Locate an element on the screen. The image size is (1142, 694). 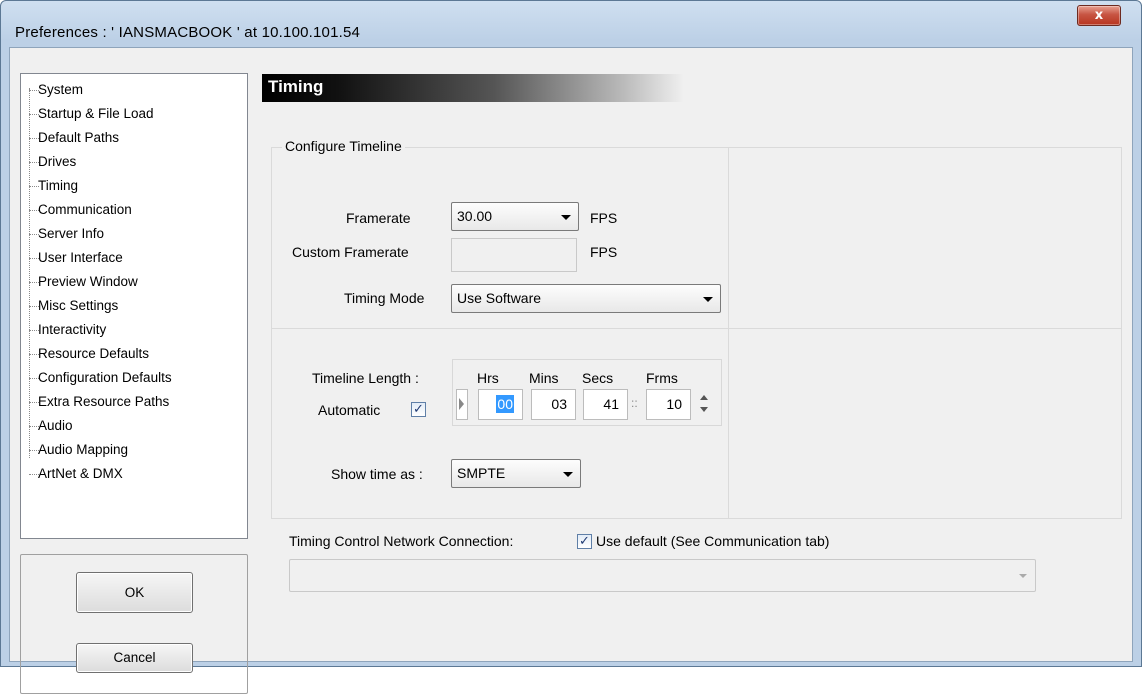
tree-item-user-interface: User Interface is located at coordinates (135, 256).